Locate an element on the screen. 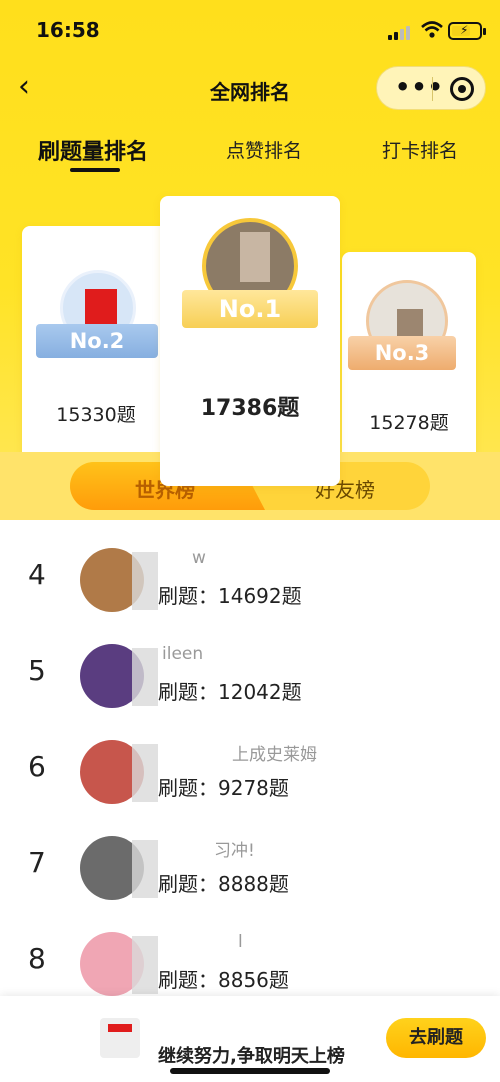 The width and height of the screenshot is (500, 1082). ranking-tabs: 刷题量排名 点赞排名 打卡排名 is located at coordinates (250, 155).